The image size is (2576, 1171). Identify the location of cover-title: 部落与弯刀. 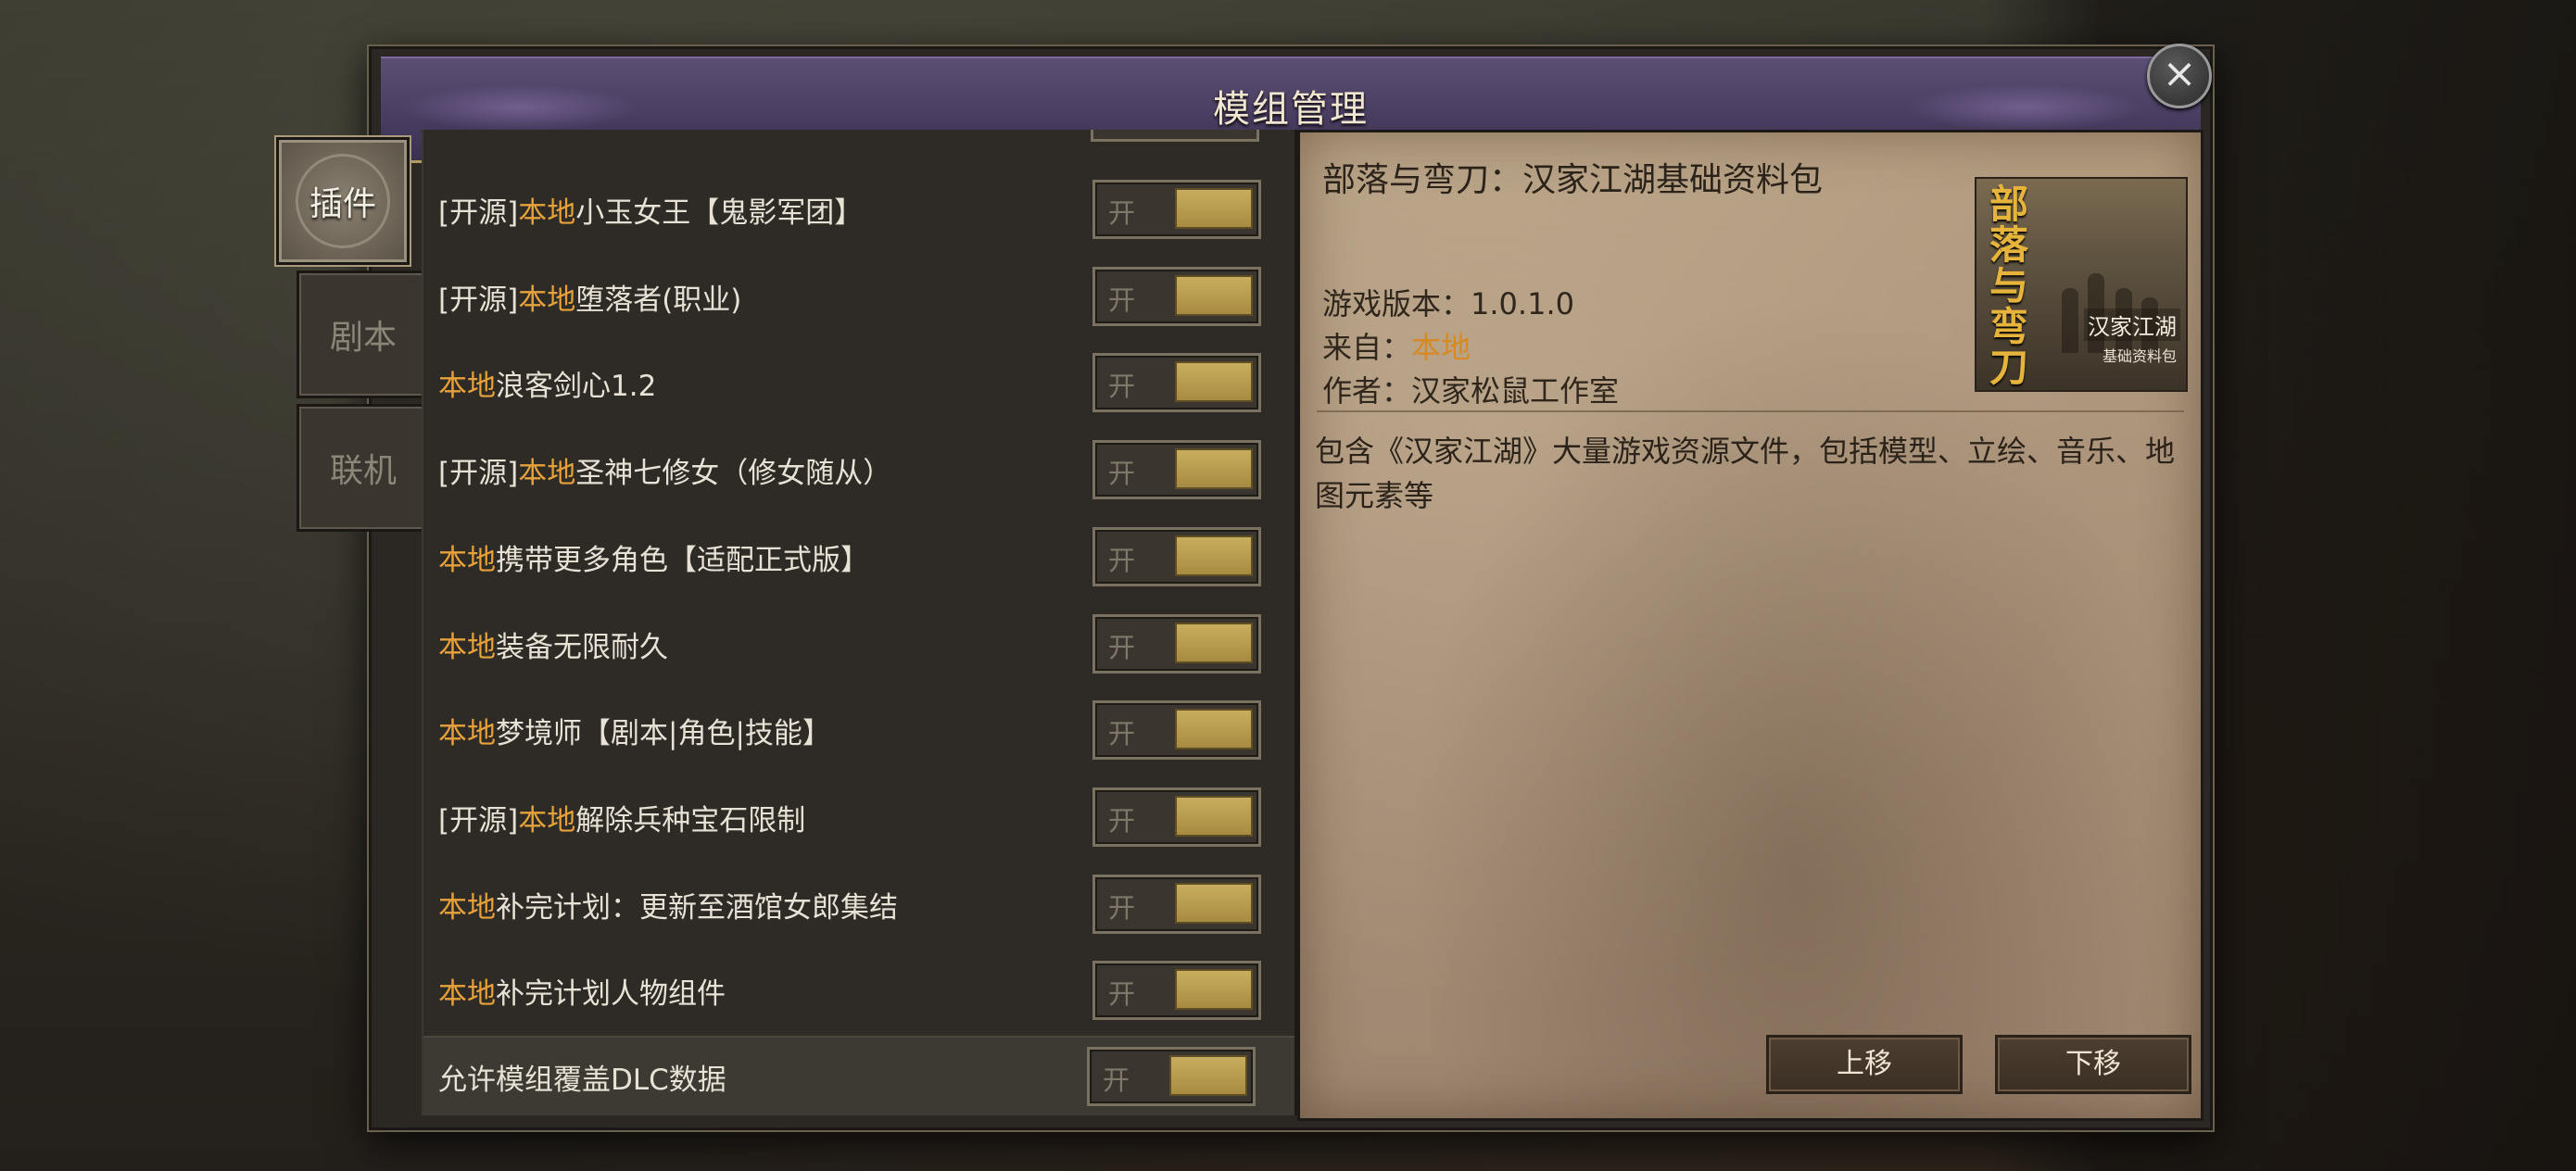
(2009, 286).